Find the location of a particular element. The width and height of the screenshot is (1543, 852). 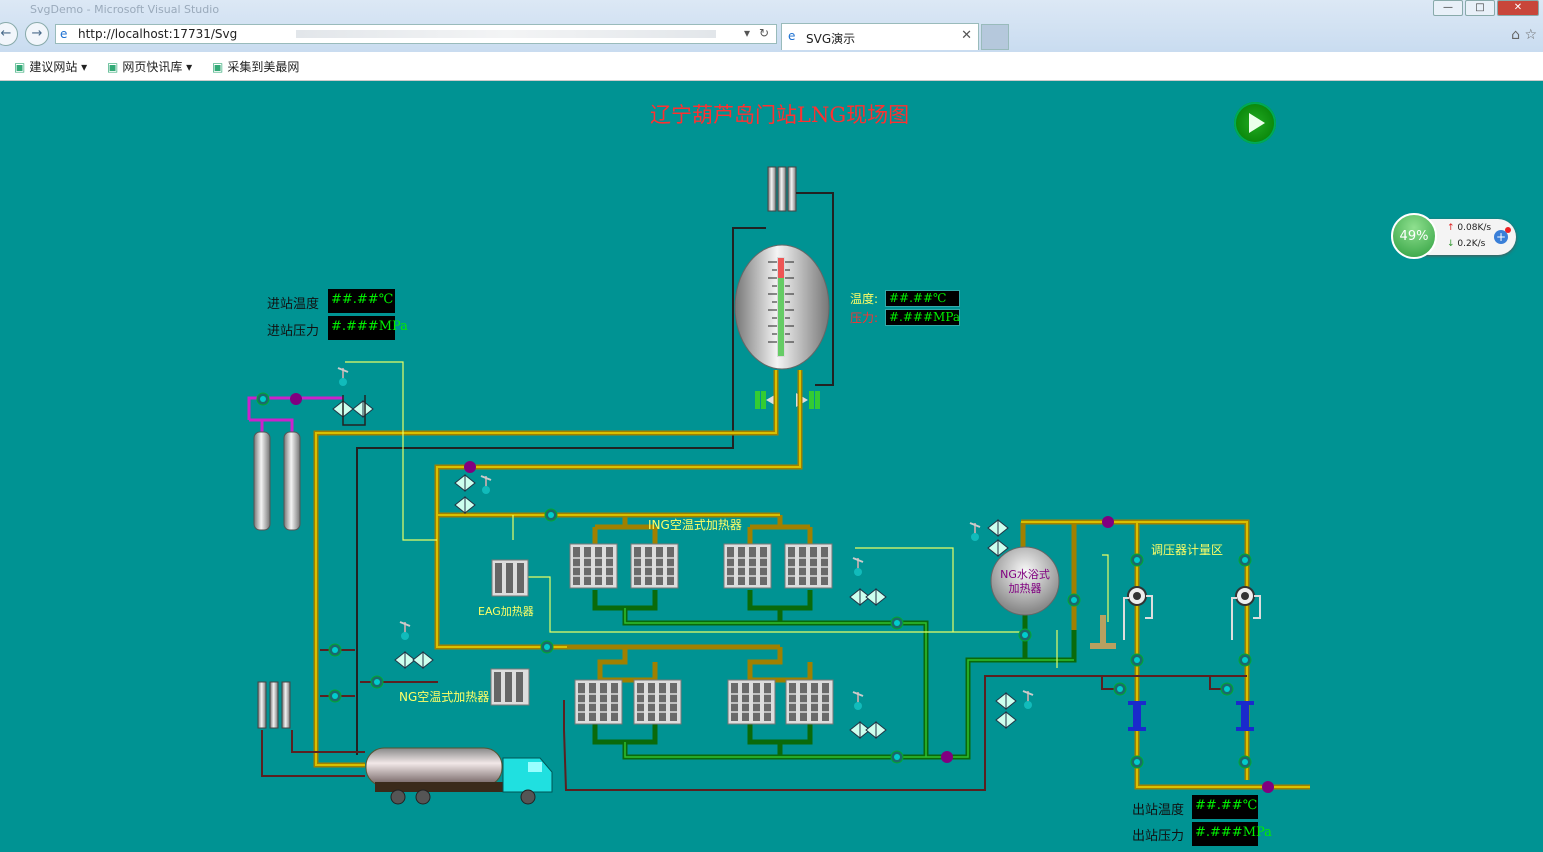

ng-heater-label: NG空温式加热器 is located at coordinates (444, 697).